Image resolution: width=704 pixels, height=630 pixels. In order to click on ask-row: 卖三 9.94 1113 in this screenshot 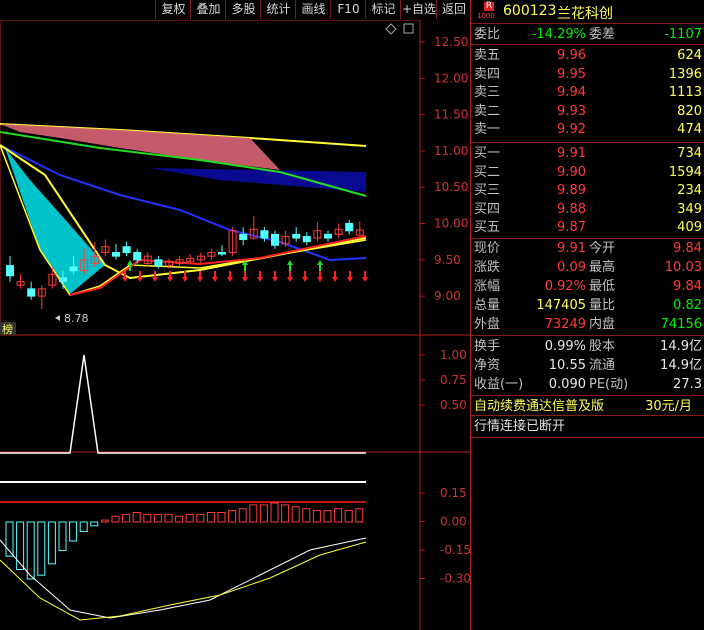, I will do `click(587, 93)`.